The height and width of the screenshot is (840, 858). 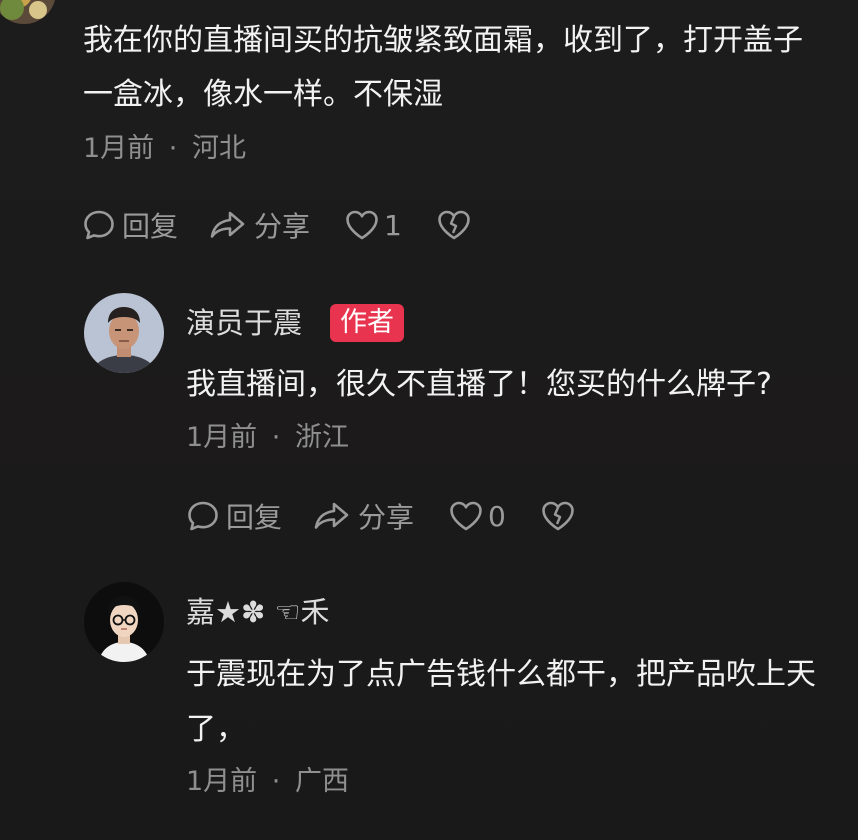 What do you see at coordinates (393, 225) in the screenshot?
I see `like-count: 1` at bounding box center [393, 225].